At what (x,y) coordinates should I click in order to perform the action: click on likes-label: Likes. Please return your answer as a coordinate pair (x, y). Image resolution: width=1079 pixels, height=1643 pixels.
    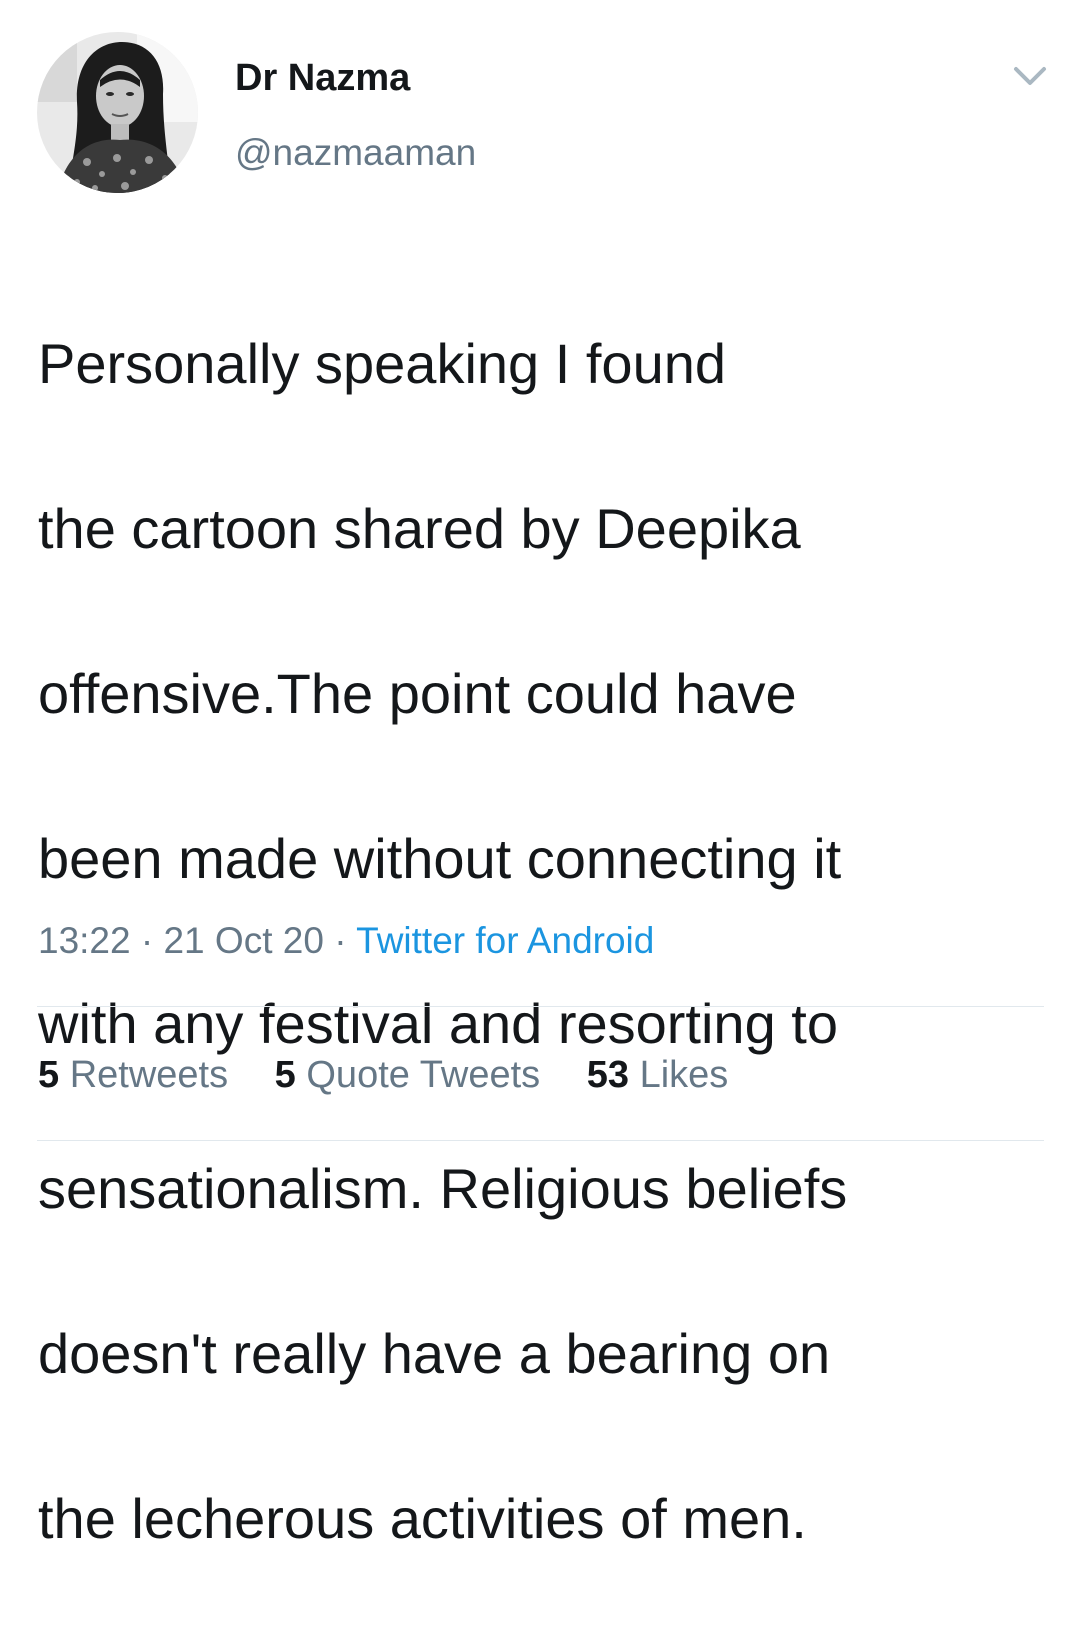
    Looking at the image, I should click on (684, 1075).